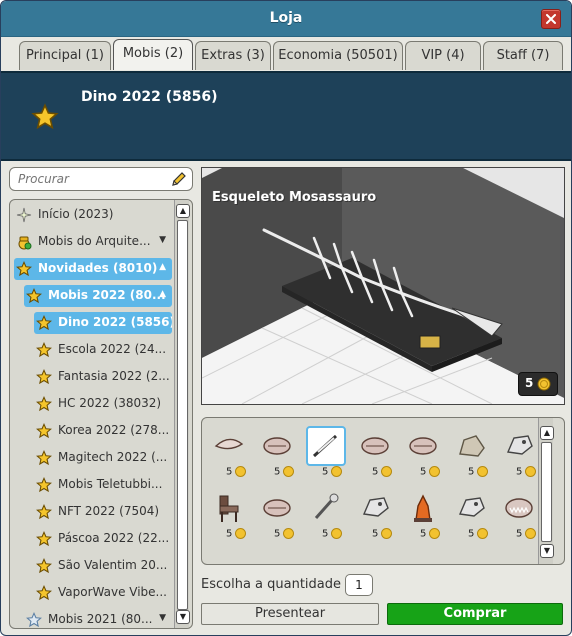 The width and height of the screenshot is (572, 636). I want to click on close-icon, so click(551, 19).